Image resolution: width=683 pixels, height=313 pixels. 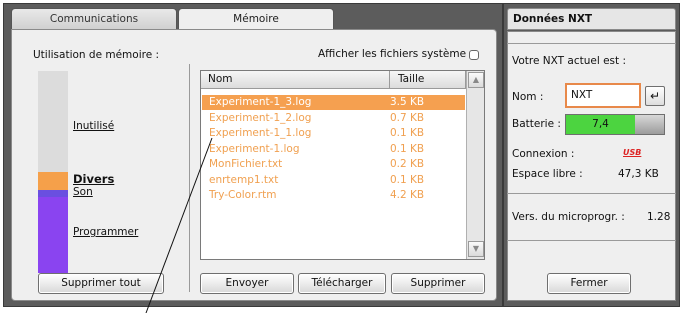 I want to click on file-name: Try-Color.rtm, so click(x=243, y=195).